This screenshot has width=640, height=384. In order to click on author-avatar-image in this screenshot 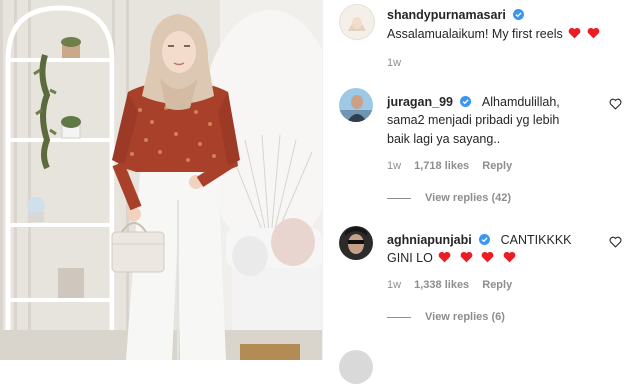, I will do `click(357, 22)`.